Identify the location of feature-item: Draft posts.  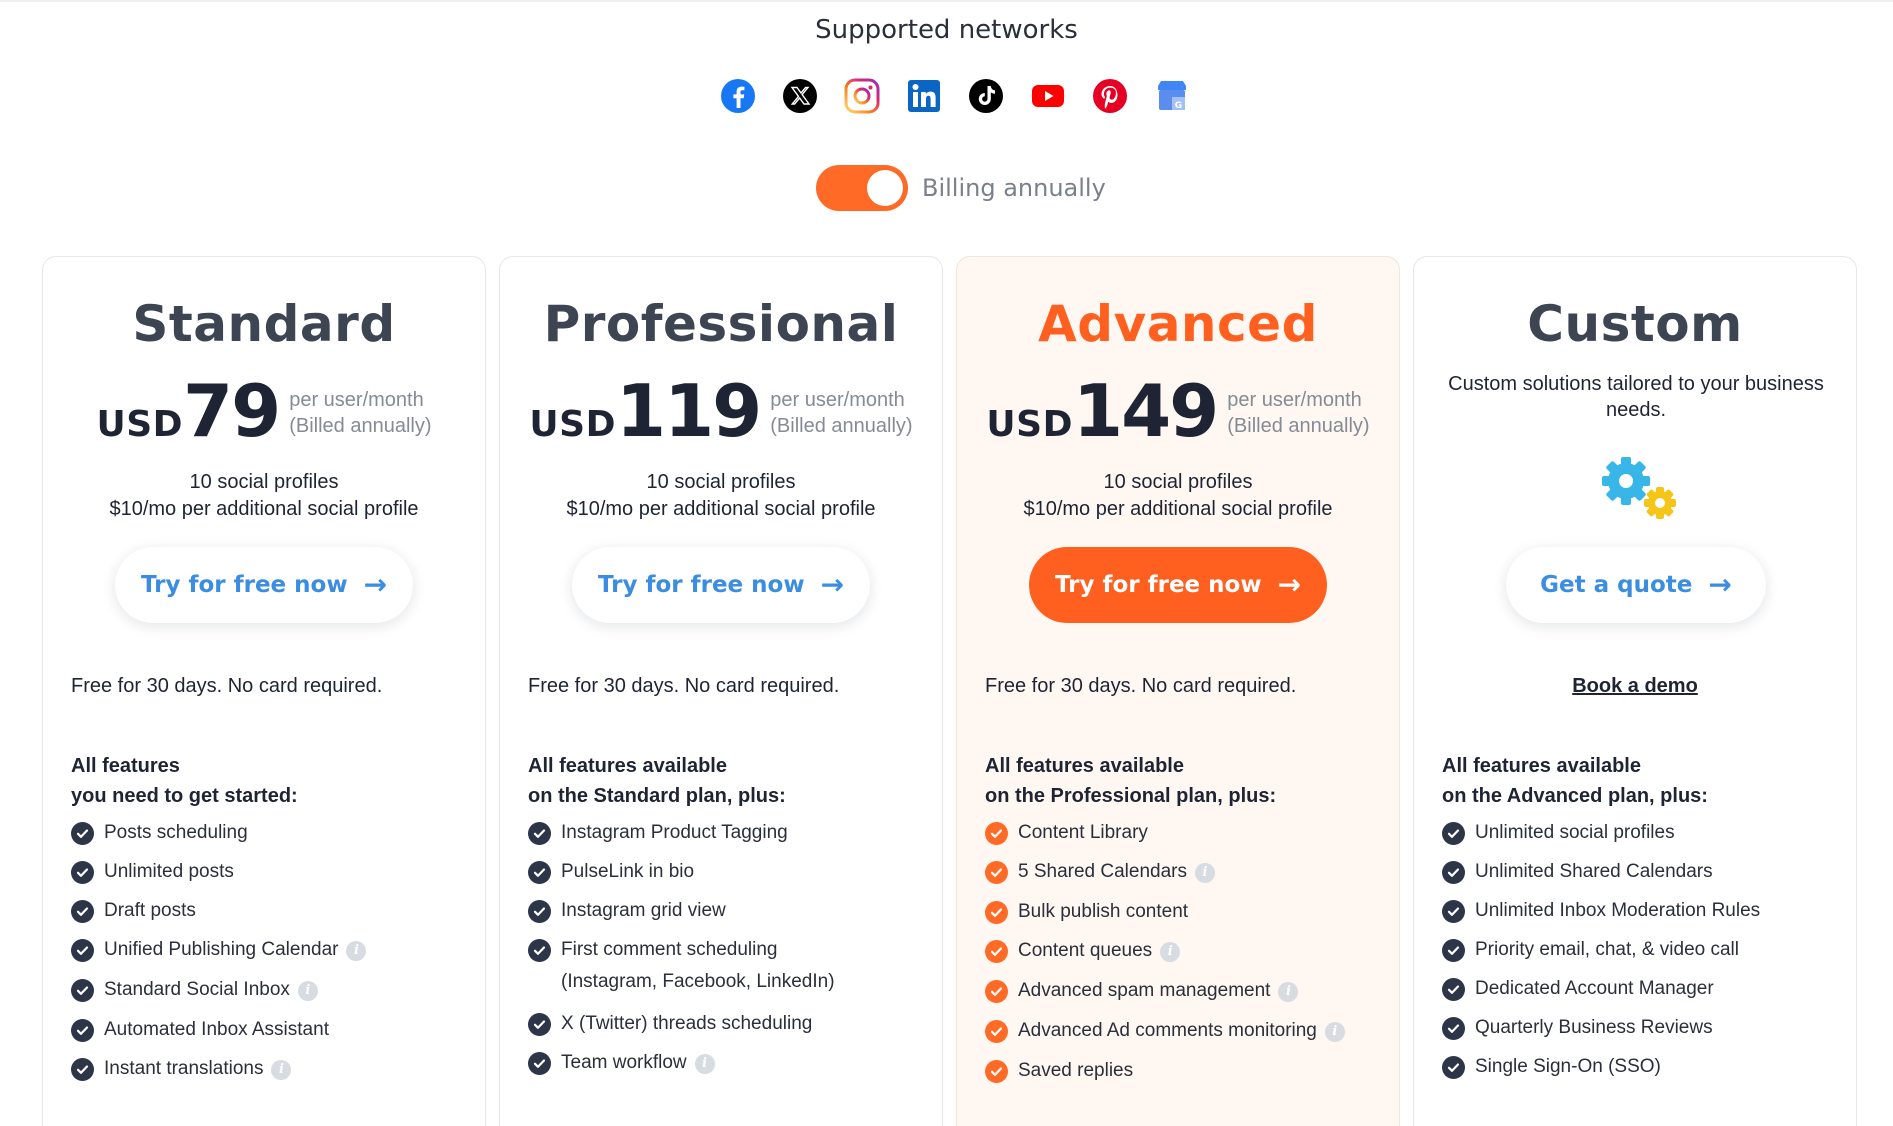
(271, 911).